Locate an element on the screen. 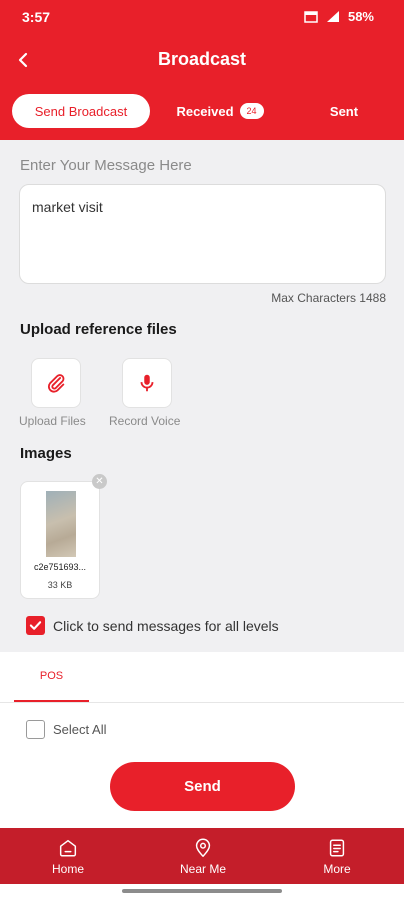 The image size is (404, 900). tab-label: Sent is located at coordinates (344, 111).